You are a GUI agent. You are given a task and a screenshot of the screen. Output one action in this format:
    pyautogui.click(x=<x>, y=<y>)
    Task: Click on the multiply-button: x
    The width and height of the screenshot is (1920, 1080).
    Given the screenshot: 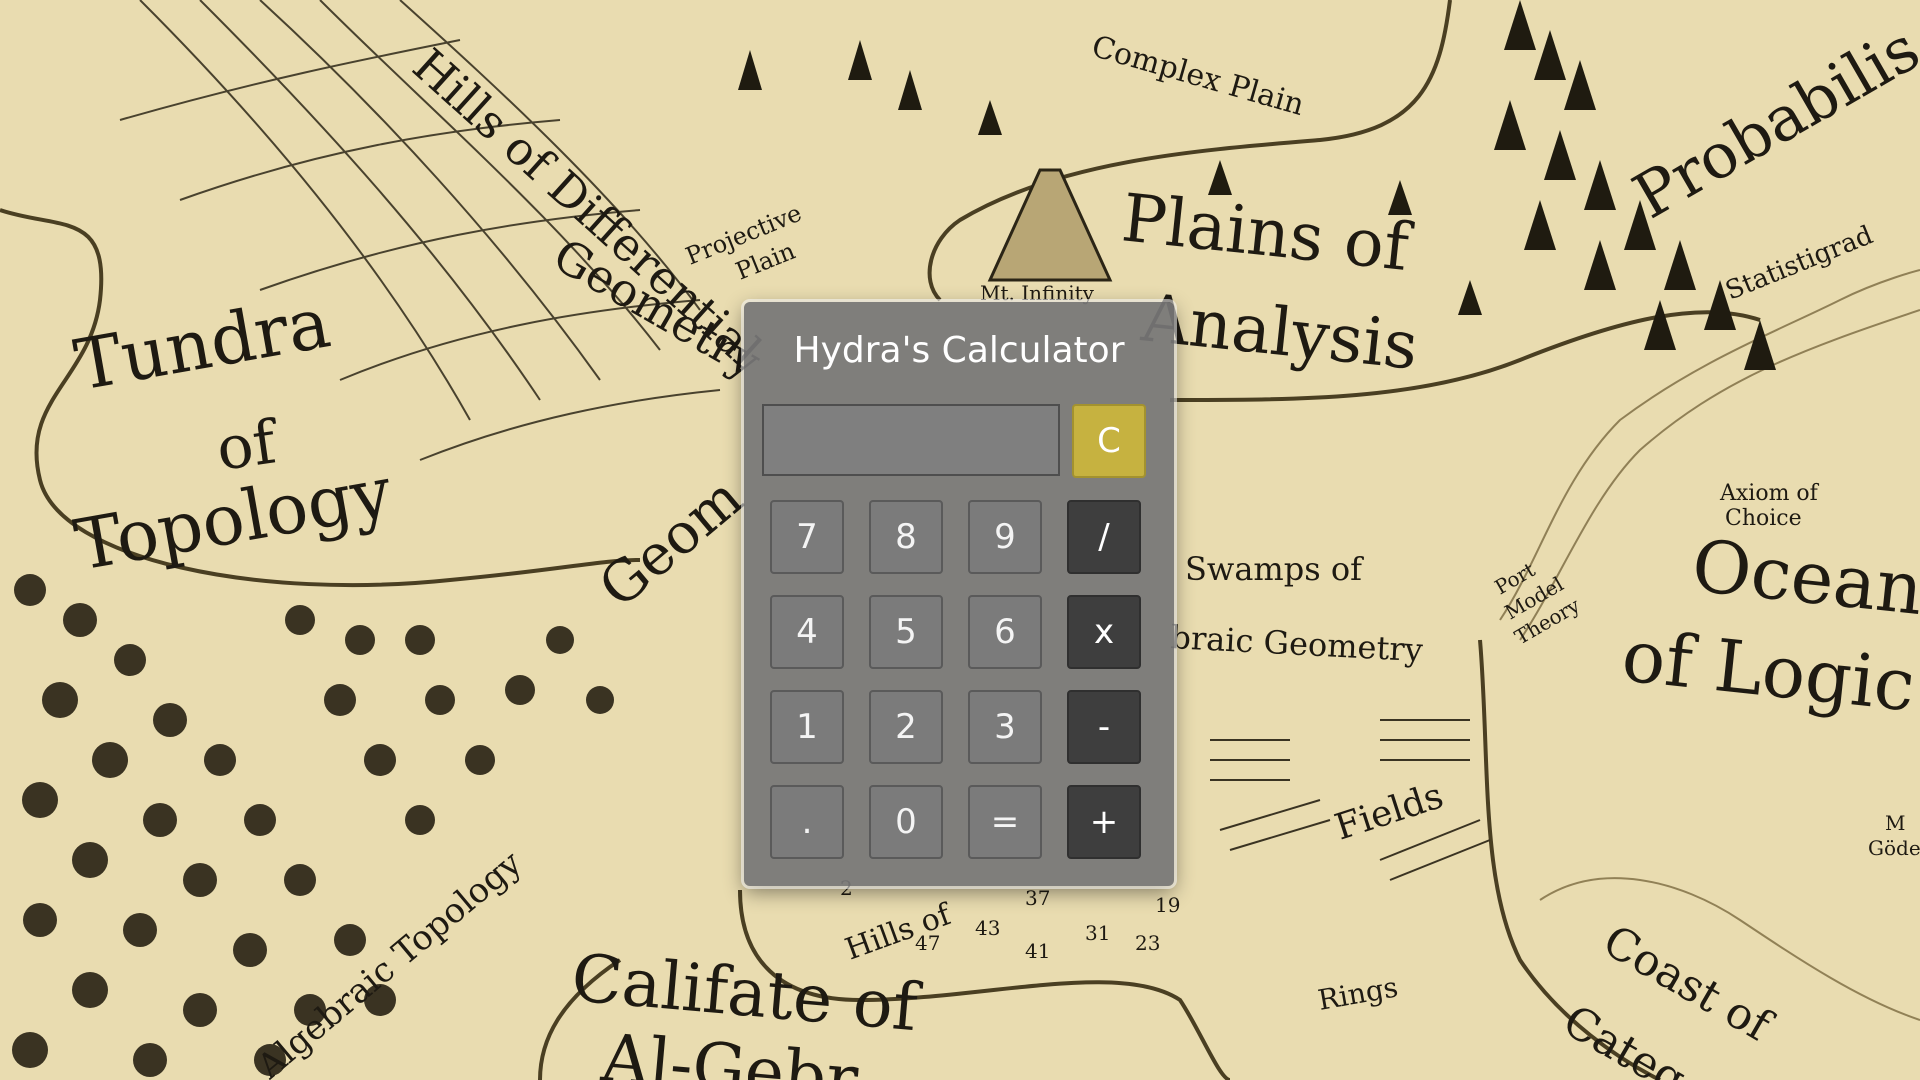 What is the action you would take?
    pyautogui.click(x=1104, y=632)
    